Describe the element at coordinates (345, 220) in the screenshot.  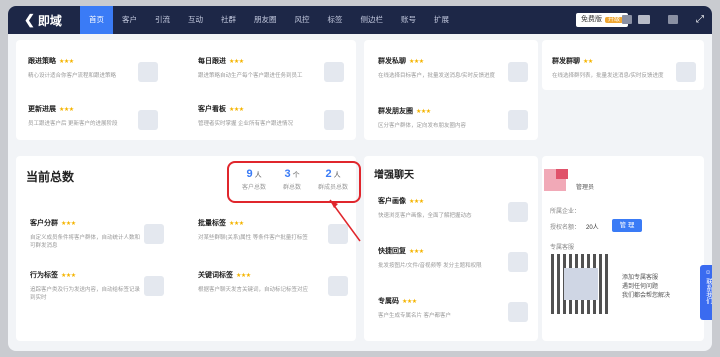
I see `annotation-arrow` at that location.